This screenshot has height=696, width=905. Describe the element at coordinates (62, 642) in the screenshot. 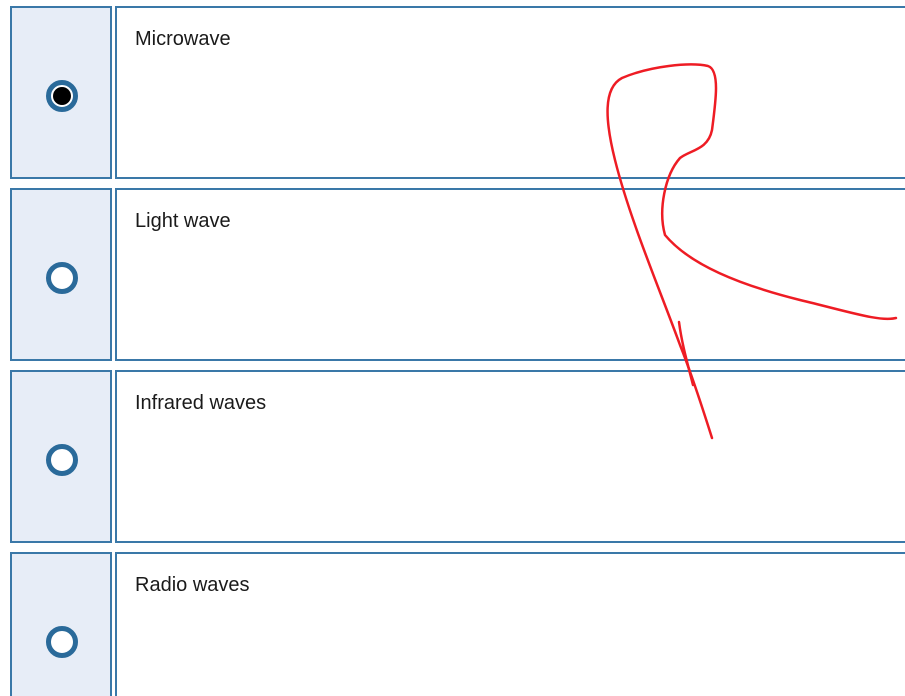

I see `radio-button-radio-waves` at that location.